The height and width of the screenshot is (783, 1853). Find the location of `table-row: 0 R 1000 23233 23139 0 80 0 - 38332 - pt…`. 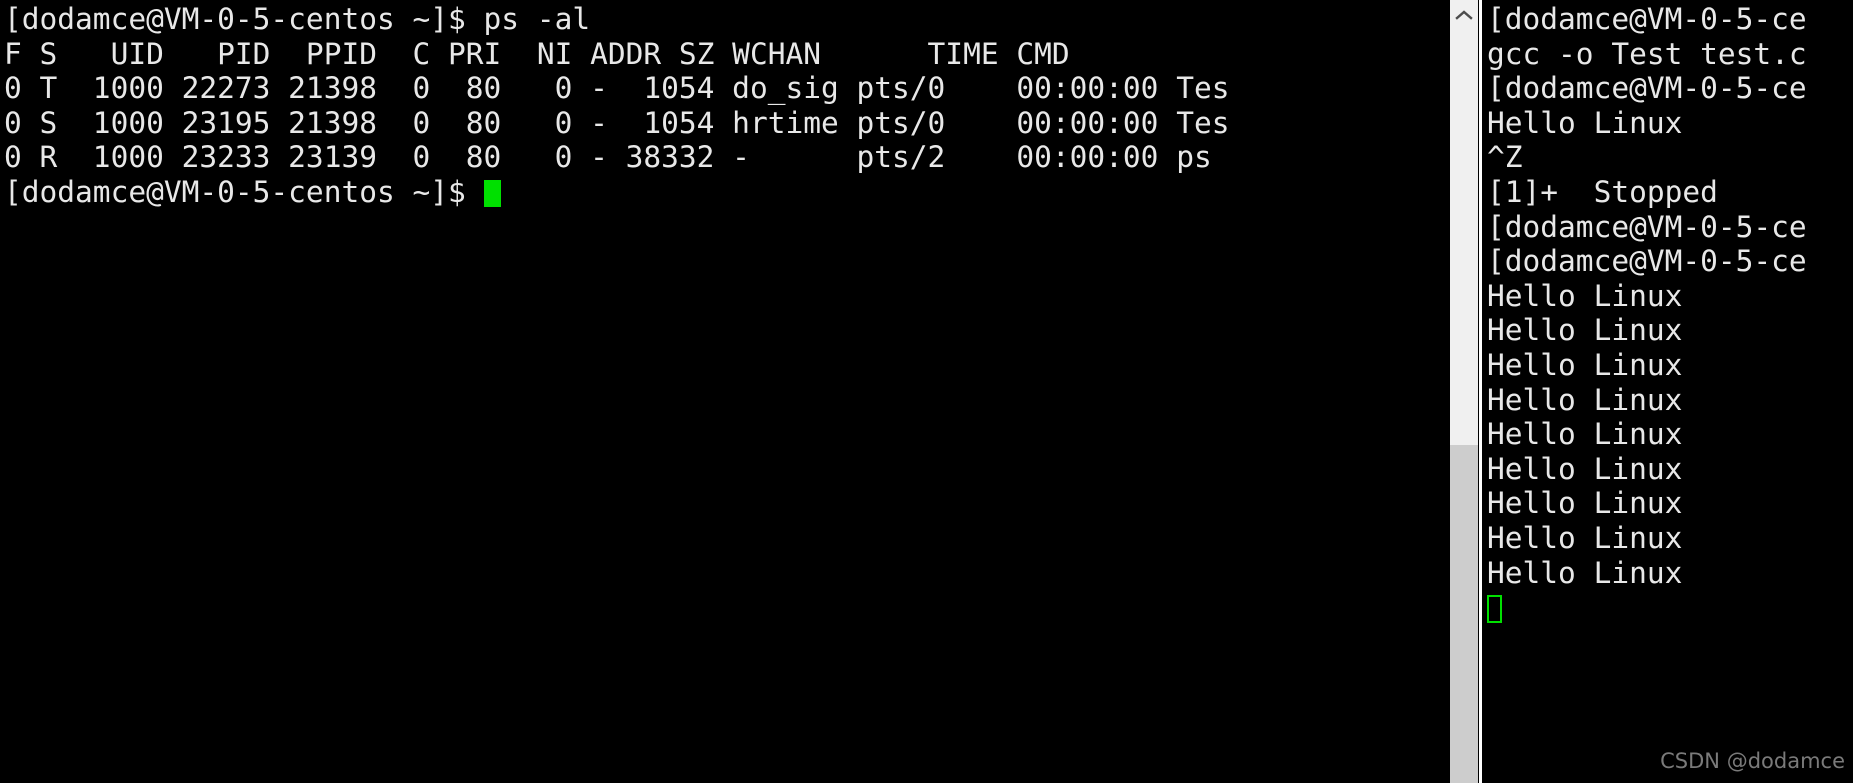

table-row: 0 R 1000 23233 23139 0 80 0 - 38332 - pt… is located at coordinates (608, 157).